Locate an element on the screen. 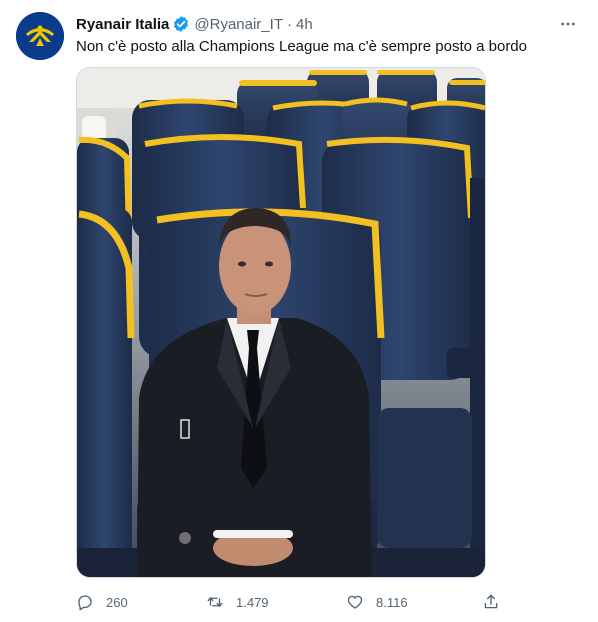  share-button is located at coordinates (491, 602).